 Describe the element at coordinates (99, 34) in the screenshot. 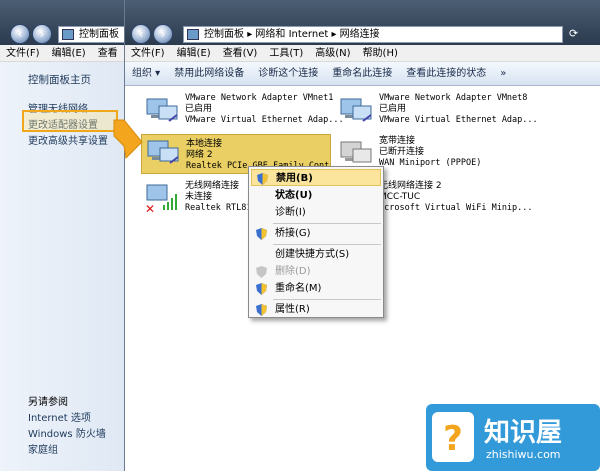

I see `back-address-text: 控制面板` at that location.